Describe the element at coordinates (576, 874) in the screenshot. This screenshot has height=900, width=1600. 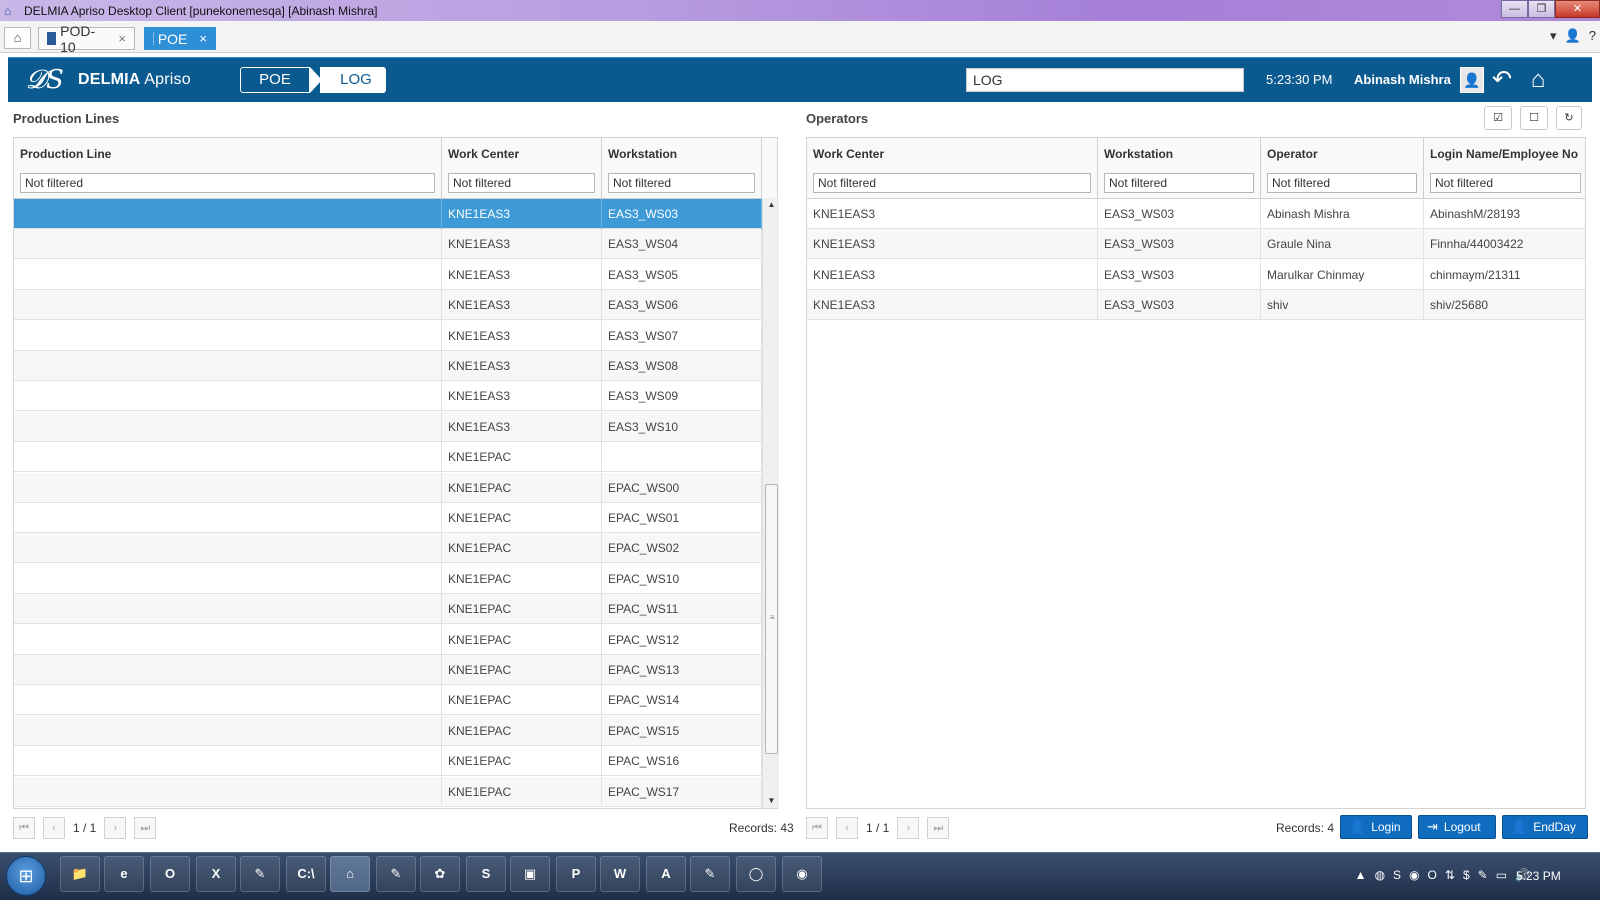
I see `taskbar-app-icon: P` at that location.